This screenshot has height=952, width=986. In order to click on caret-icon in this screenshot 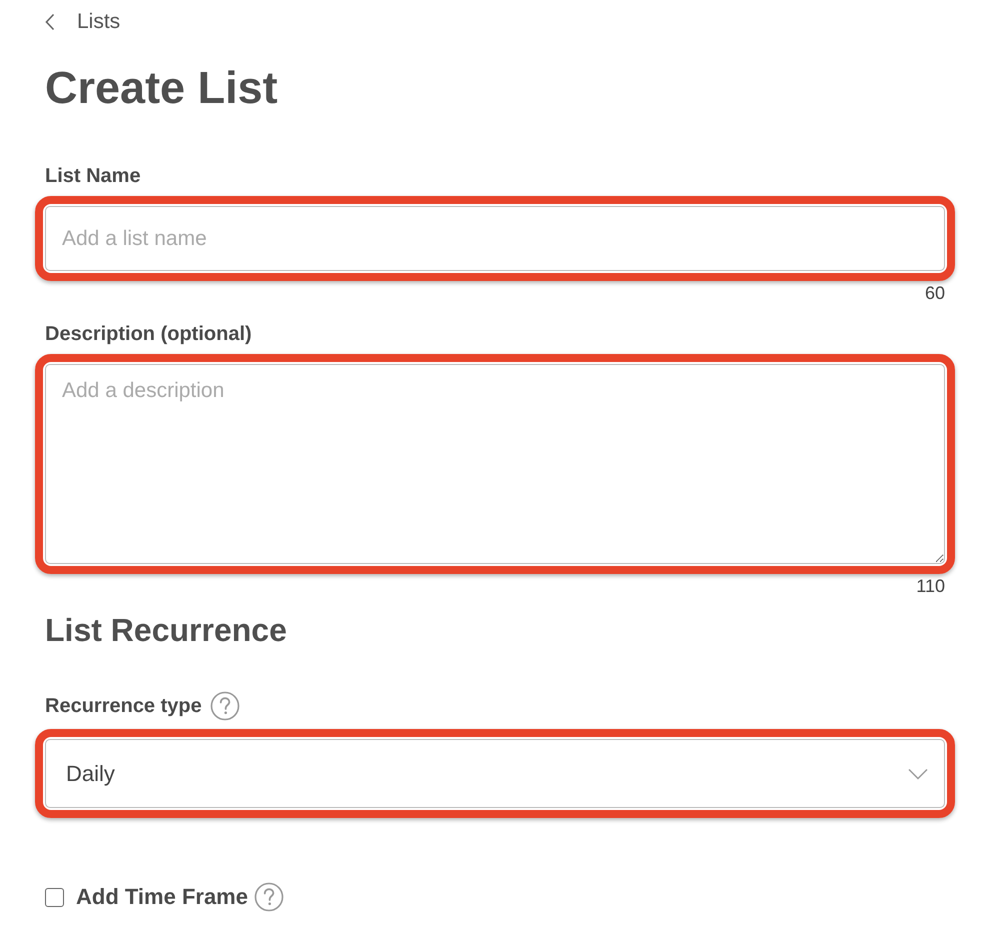, I will do `click(918, 774)`.